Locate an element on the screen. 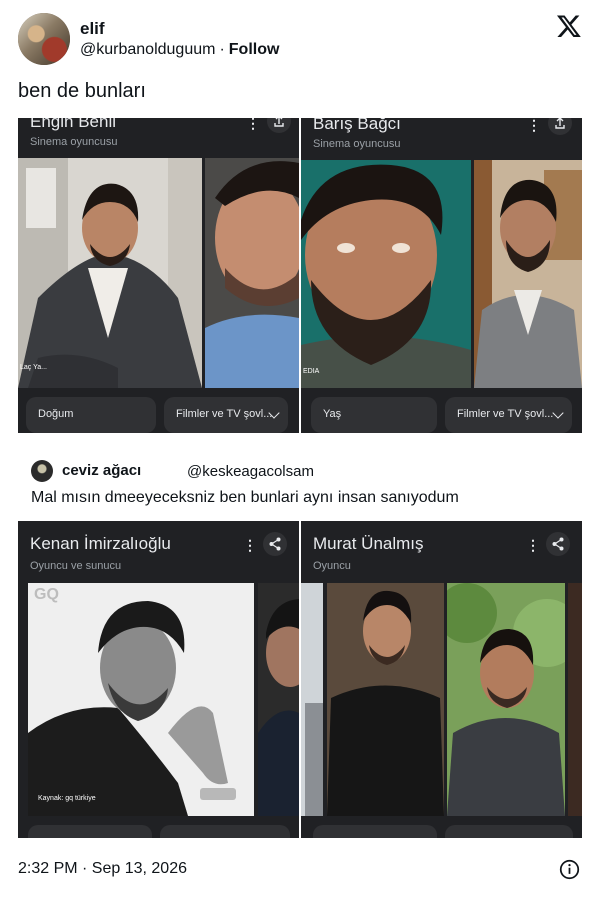 Image resolution: width=600 pixels, height=900 pixels. x-logo-icon is located at coordinates (569, 26).